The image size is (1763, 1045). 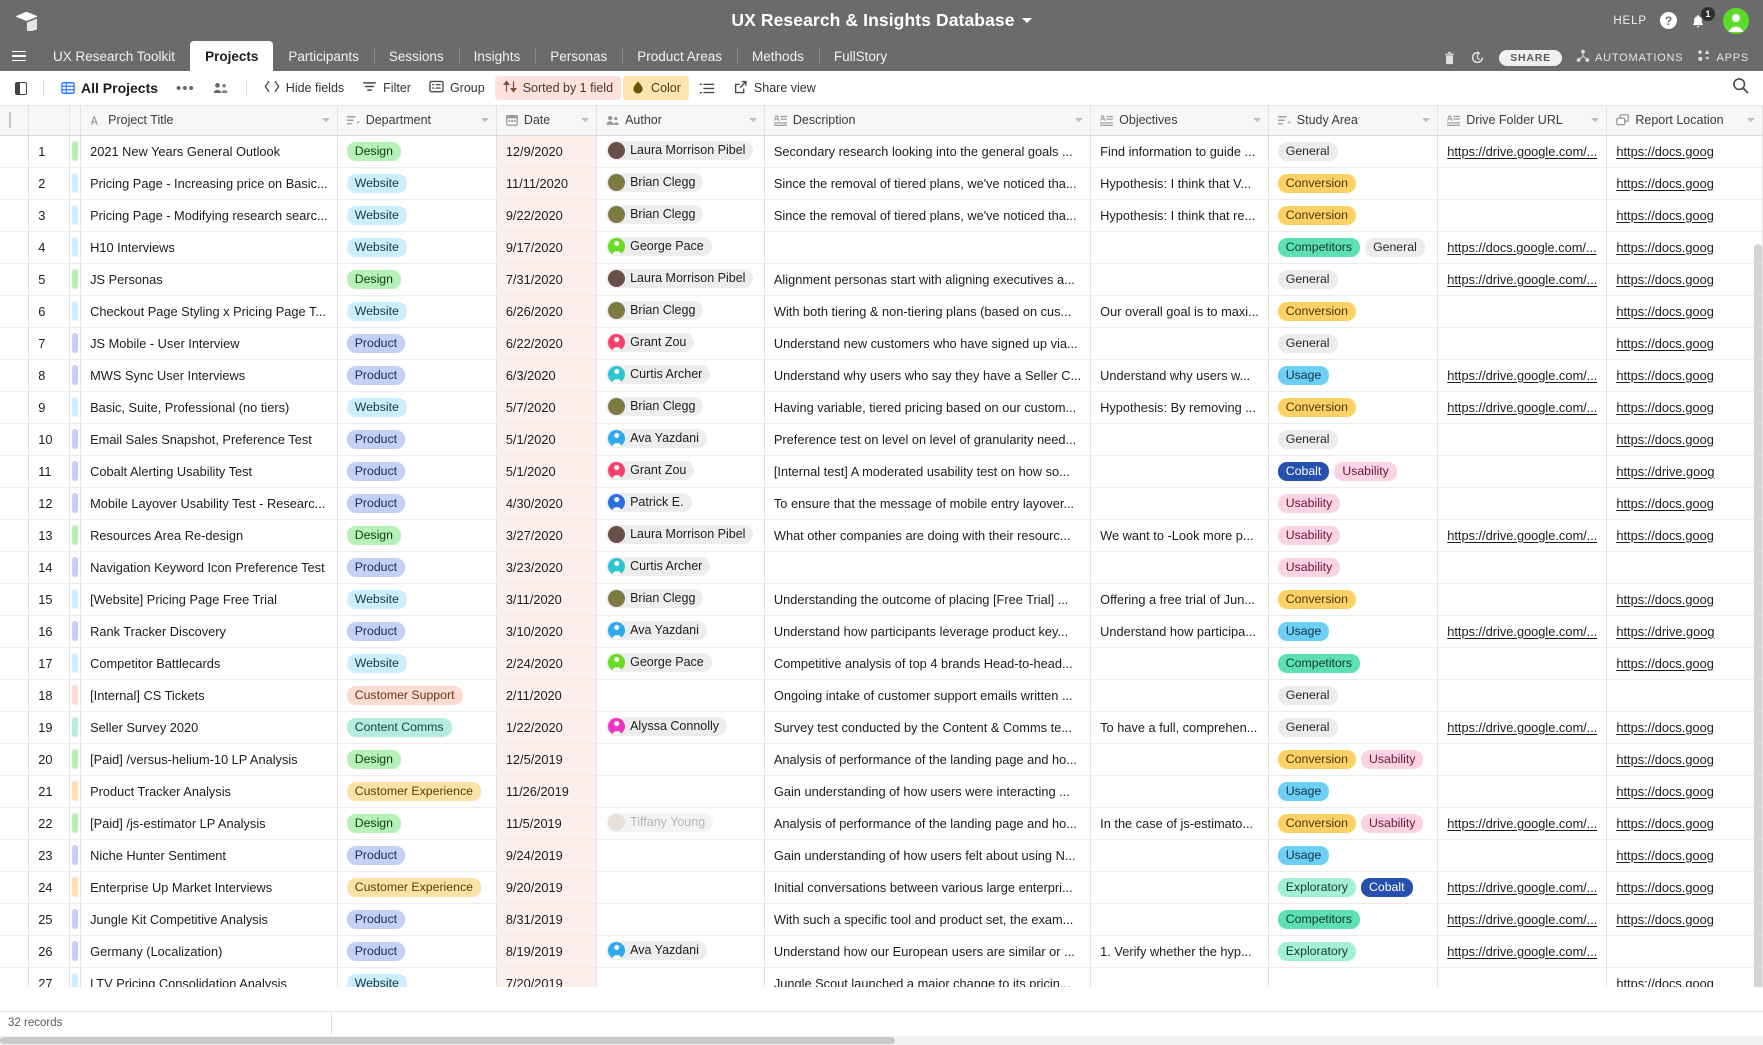 I want to click on cell-project-title: [Paid] /js-estimator LP Analysis, so click(x=209, y=823).